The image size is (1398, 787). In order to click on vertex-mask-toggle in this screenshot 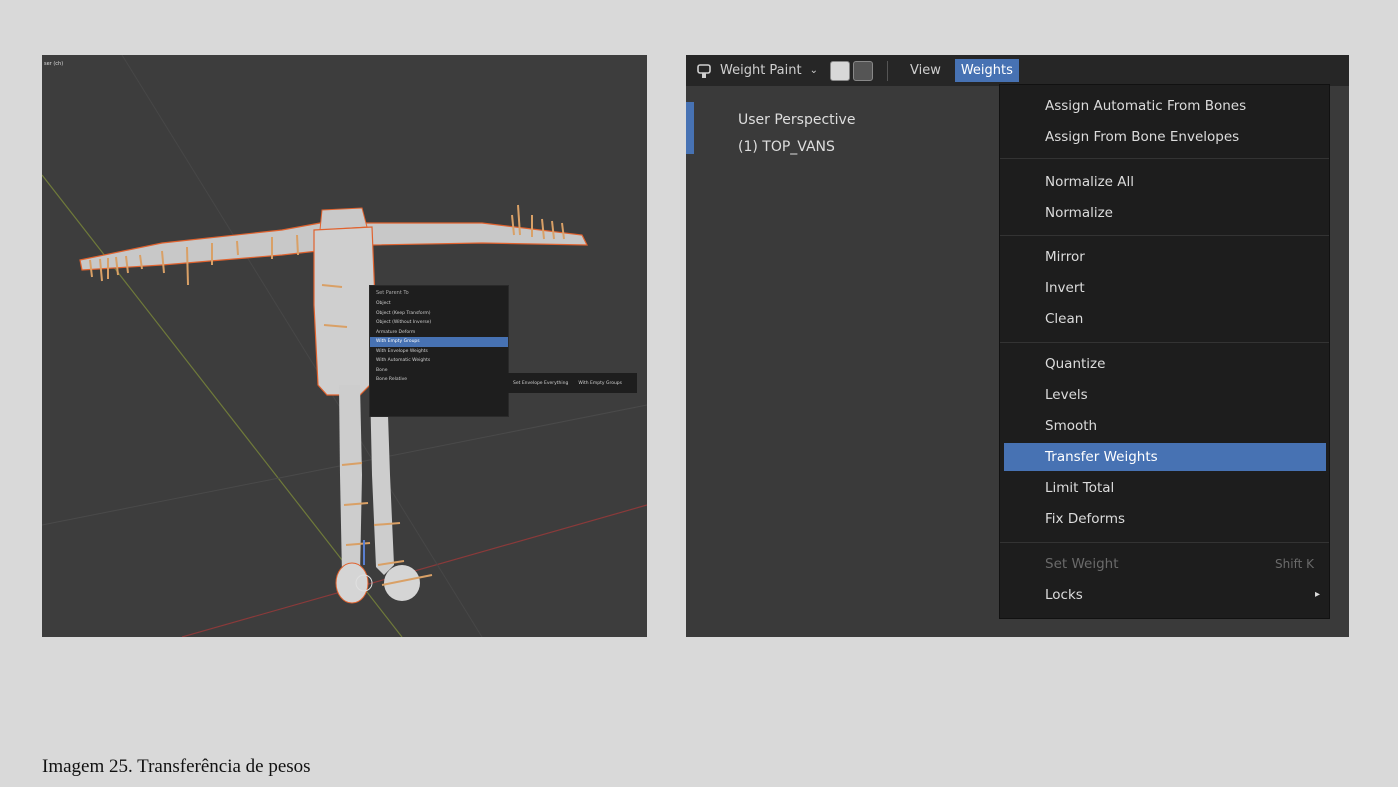, I will do `click(862, 70)`.